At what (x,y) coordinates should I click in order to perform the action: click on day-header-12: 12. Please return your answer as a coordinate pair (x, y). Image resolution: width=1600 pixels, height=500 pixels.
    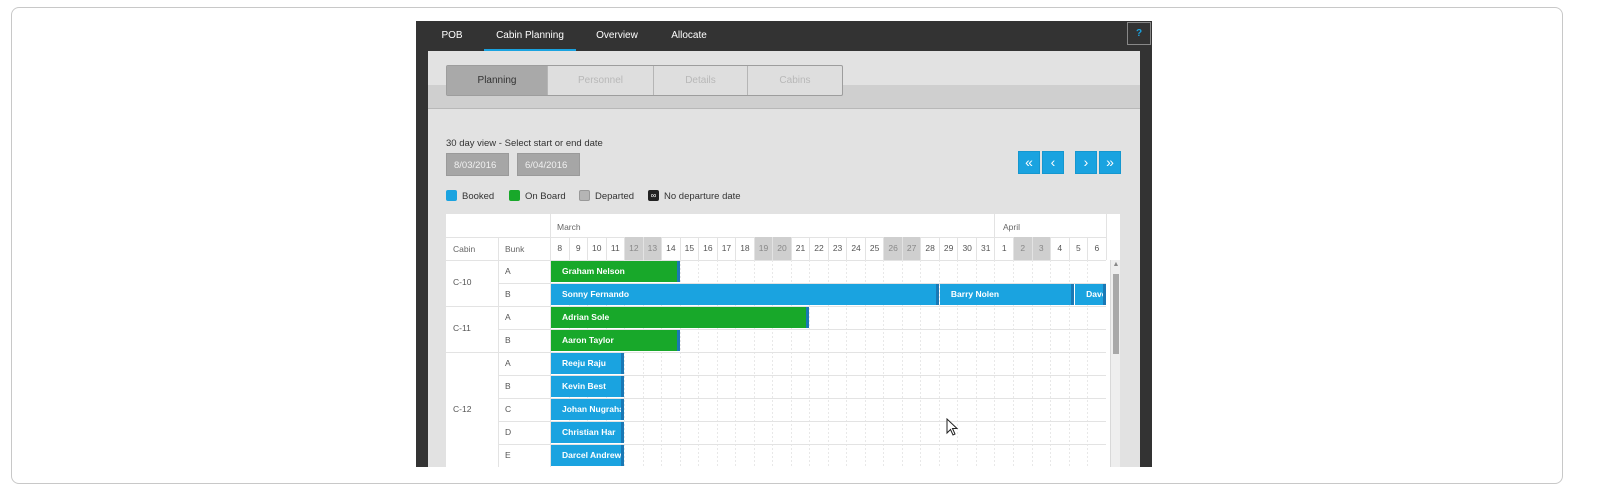
    Looking at the image, I should click on (633, 248).